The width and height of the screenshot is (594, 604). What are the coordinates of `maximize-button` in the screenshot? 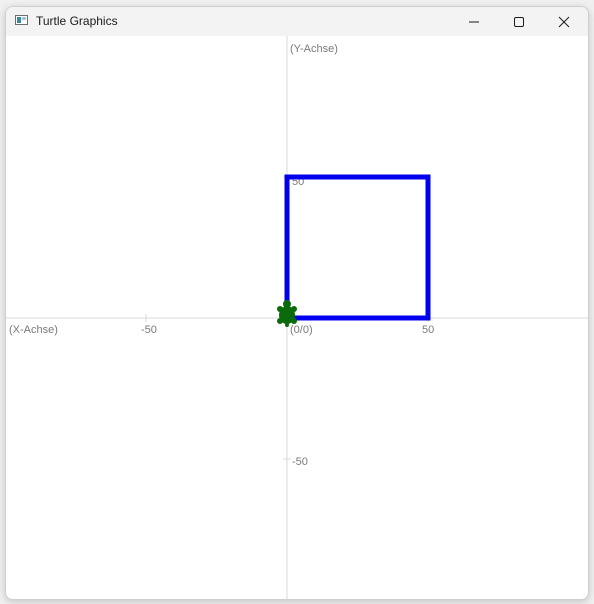 It's located at (518, 21).